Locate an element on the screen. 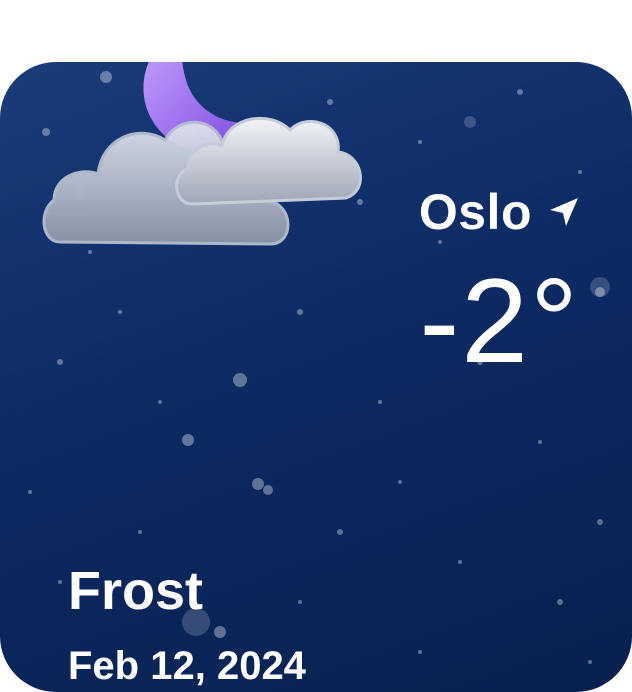  temperature: -2° is located at coordinates (499, 321).